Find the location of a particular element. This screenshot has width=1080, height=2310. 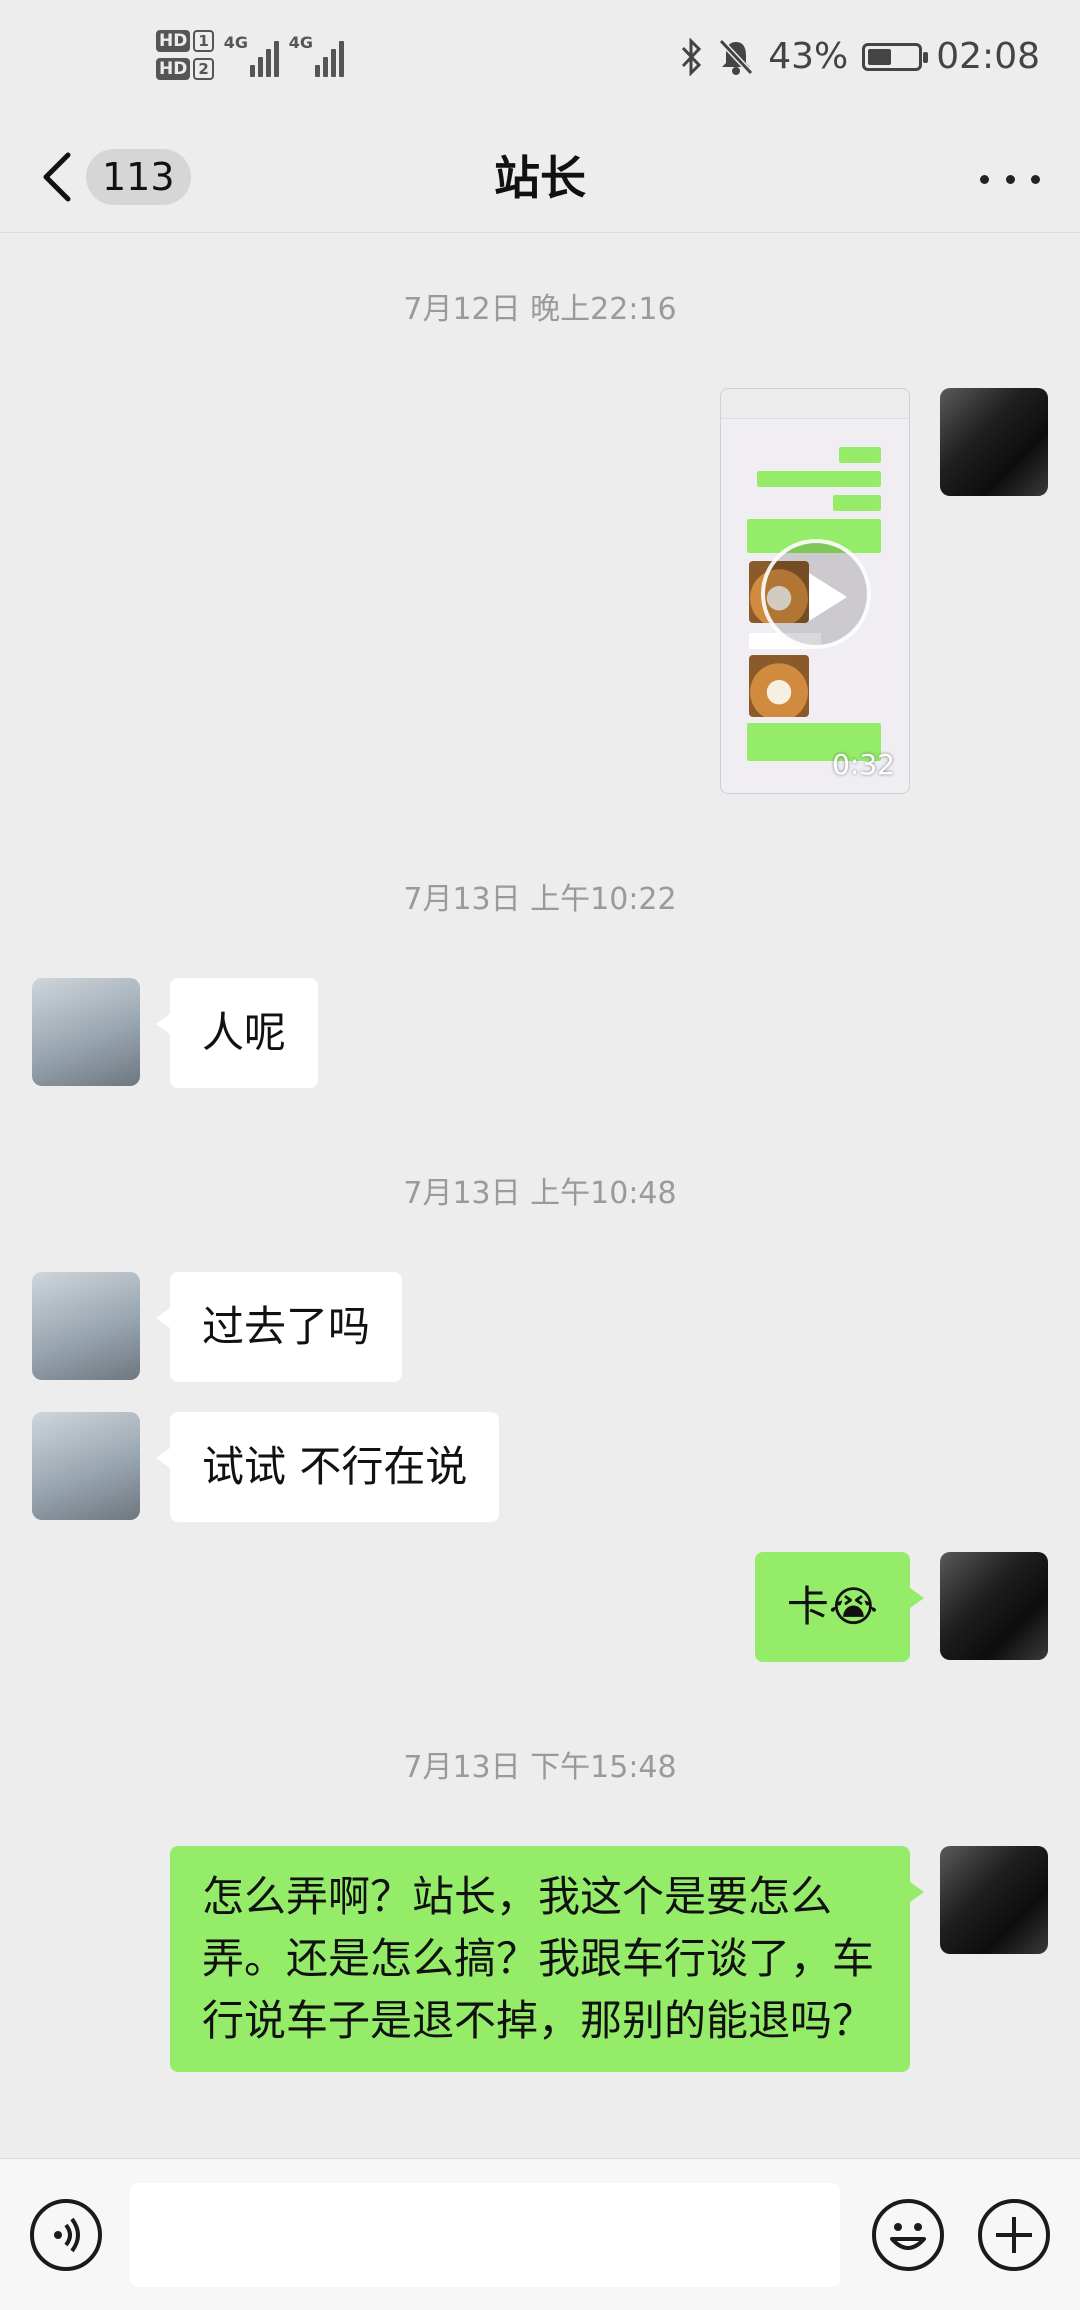

timestamp: 7月13日 上午10:22 is located at coordinates (540, 899).